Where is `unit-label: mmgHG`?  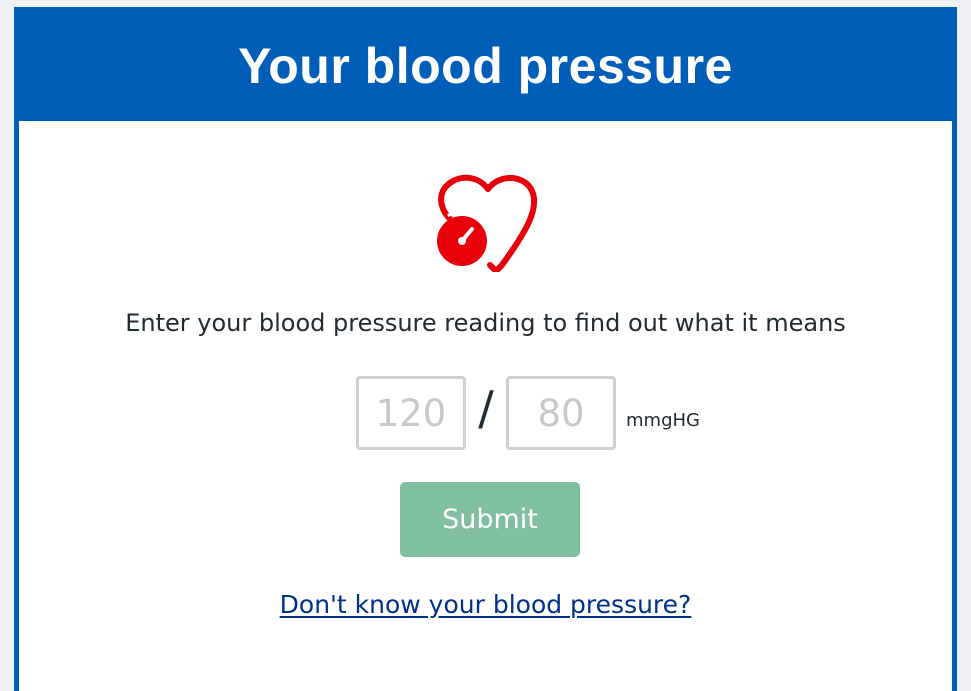 unit-label: mmgHG is located at coordinates (663, 420).